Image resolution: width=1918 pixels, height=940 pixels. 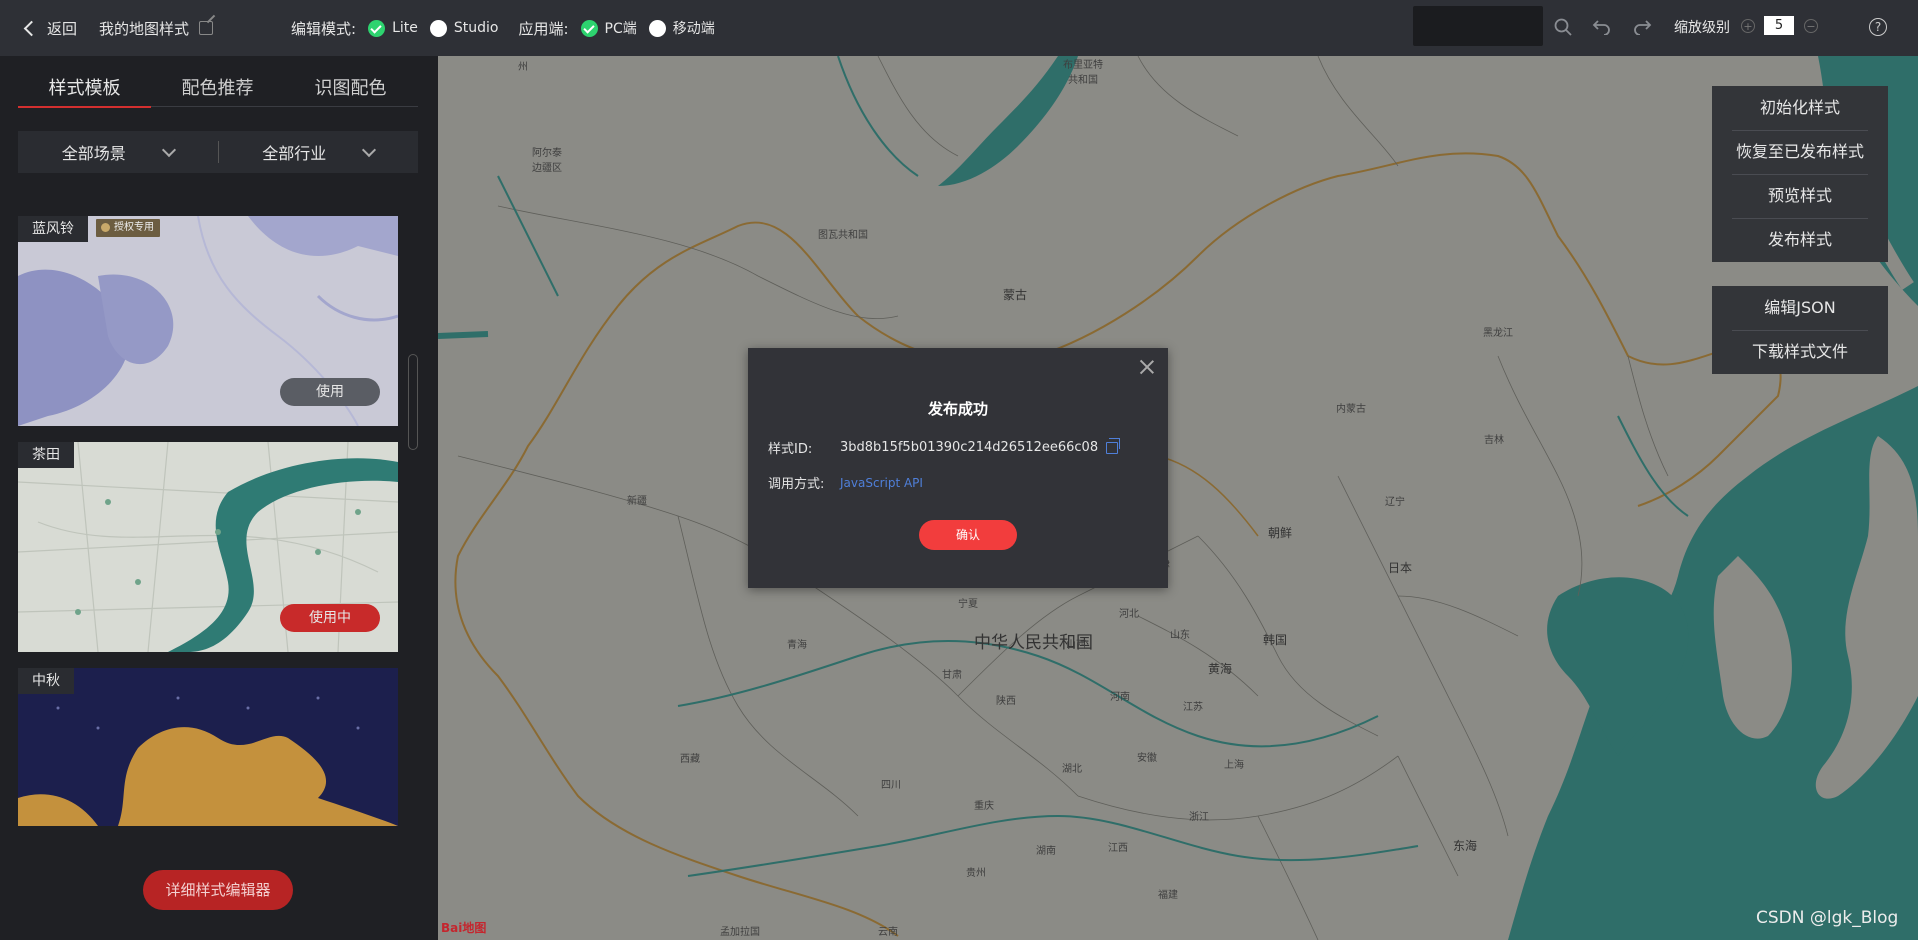 I want to click on download-style-button: 下载样式文件, so click(x=1800, y=352).